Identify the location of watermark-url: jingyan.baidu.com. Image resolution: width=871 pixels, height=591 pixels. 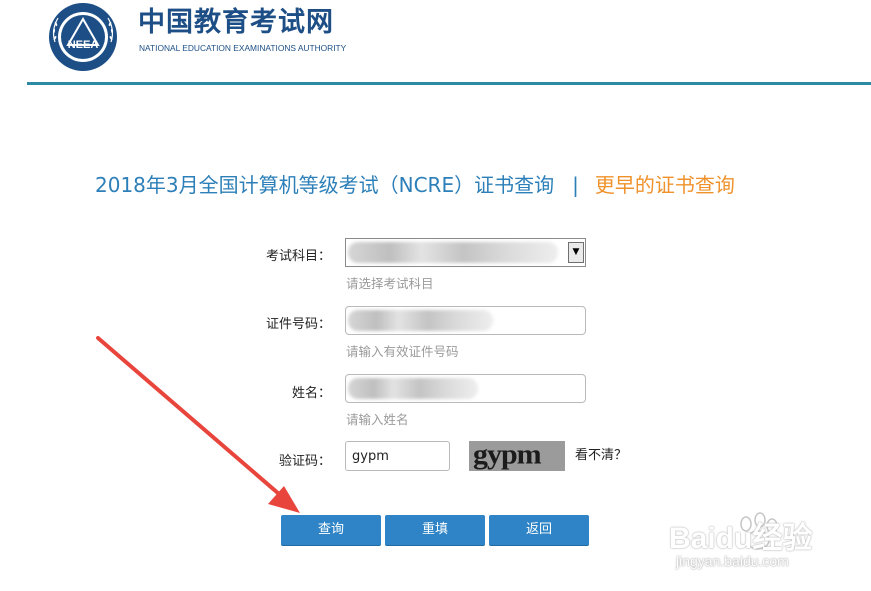
(732, 561).